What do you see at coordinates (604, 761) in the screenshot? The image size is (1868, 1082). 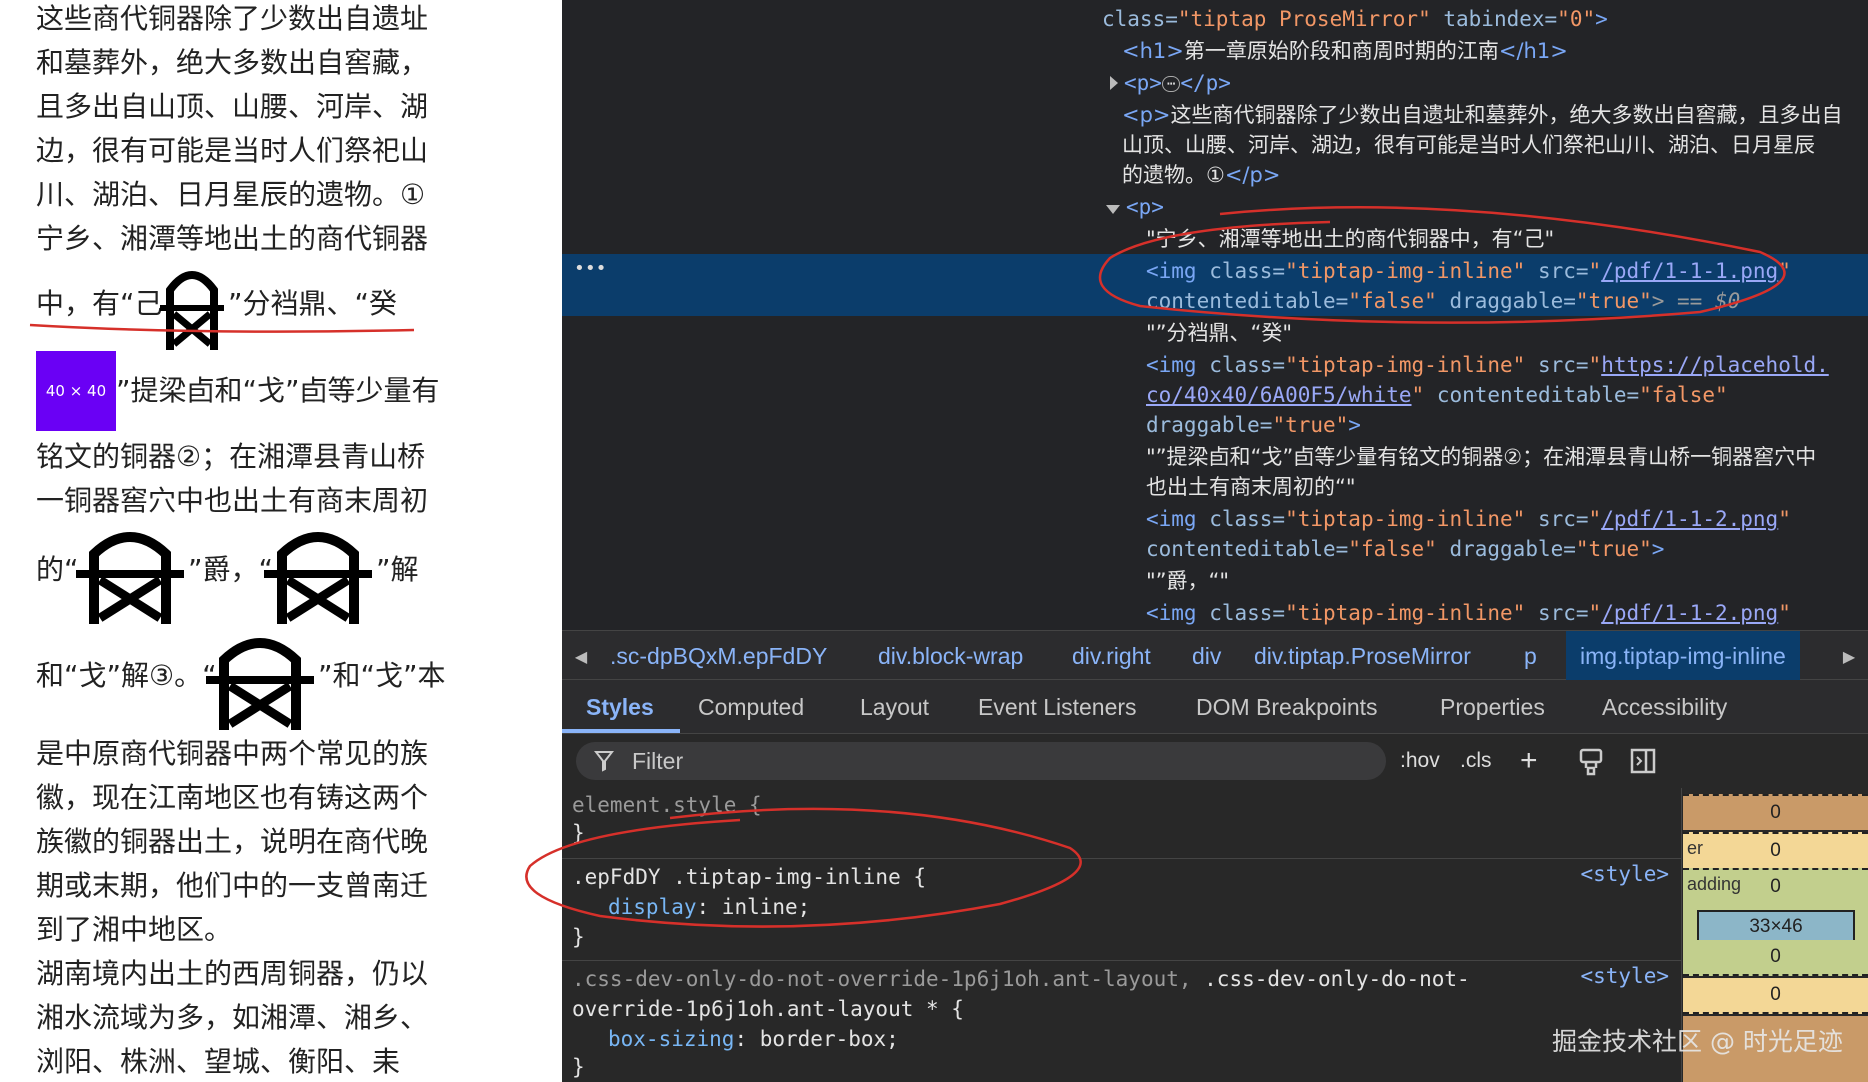 I see `filter-icon` at bounding box center [604, 761].